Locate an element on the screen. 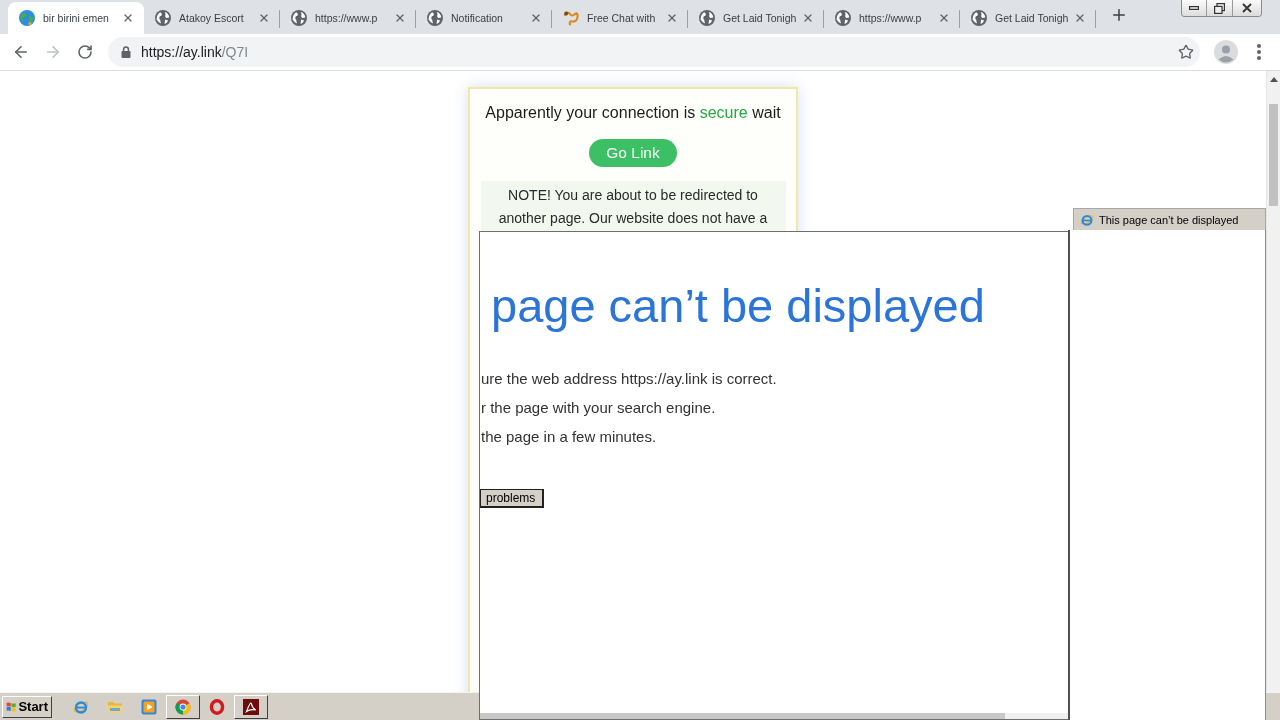 This screenshot has width=1280, height=720. scrollbar-thumb is located at coordinates (1273, 155).